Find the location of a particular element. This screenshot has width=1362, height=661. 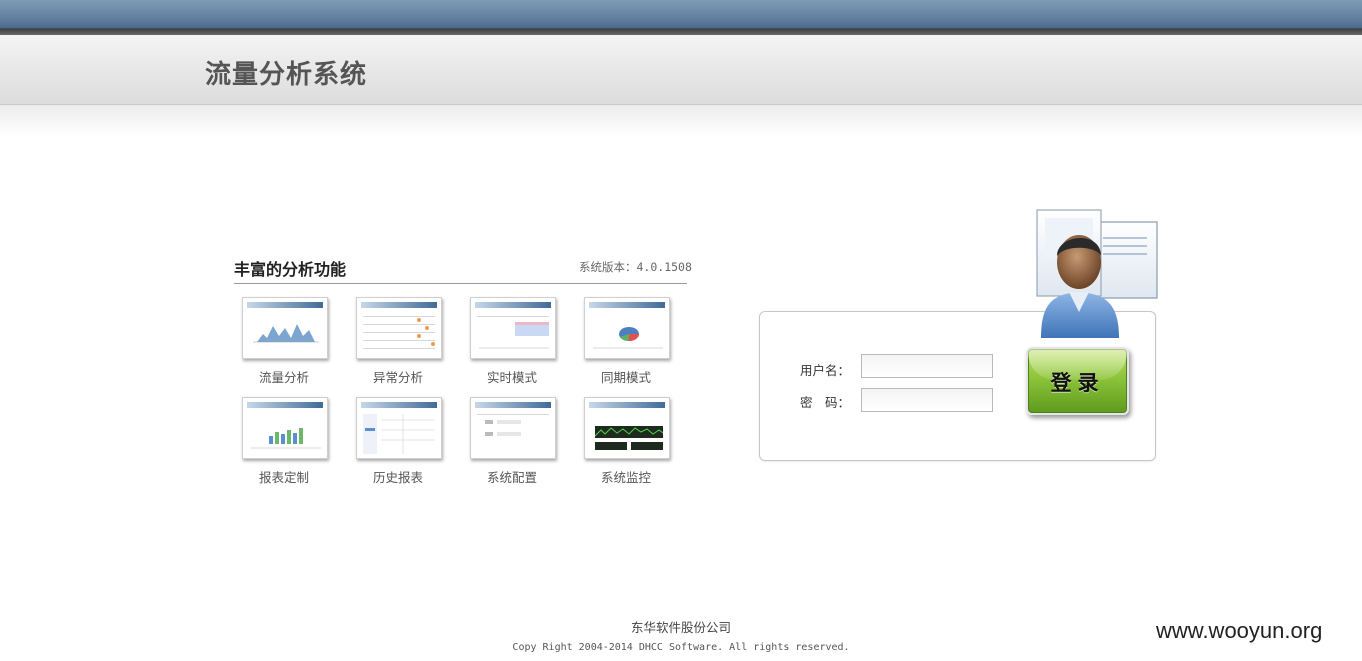

feature-tile-realtime: 实时模式 is located at coordinates (510, 342).